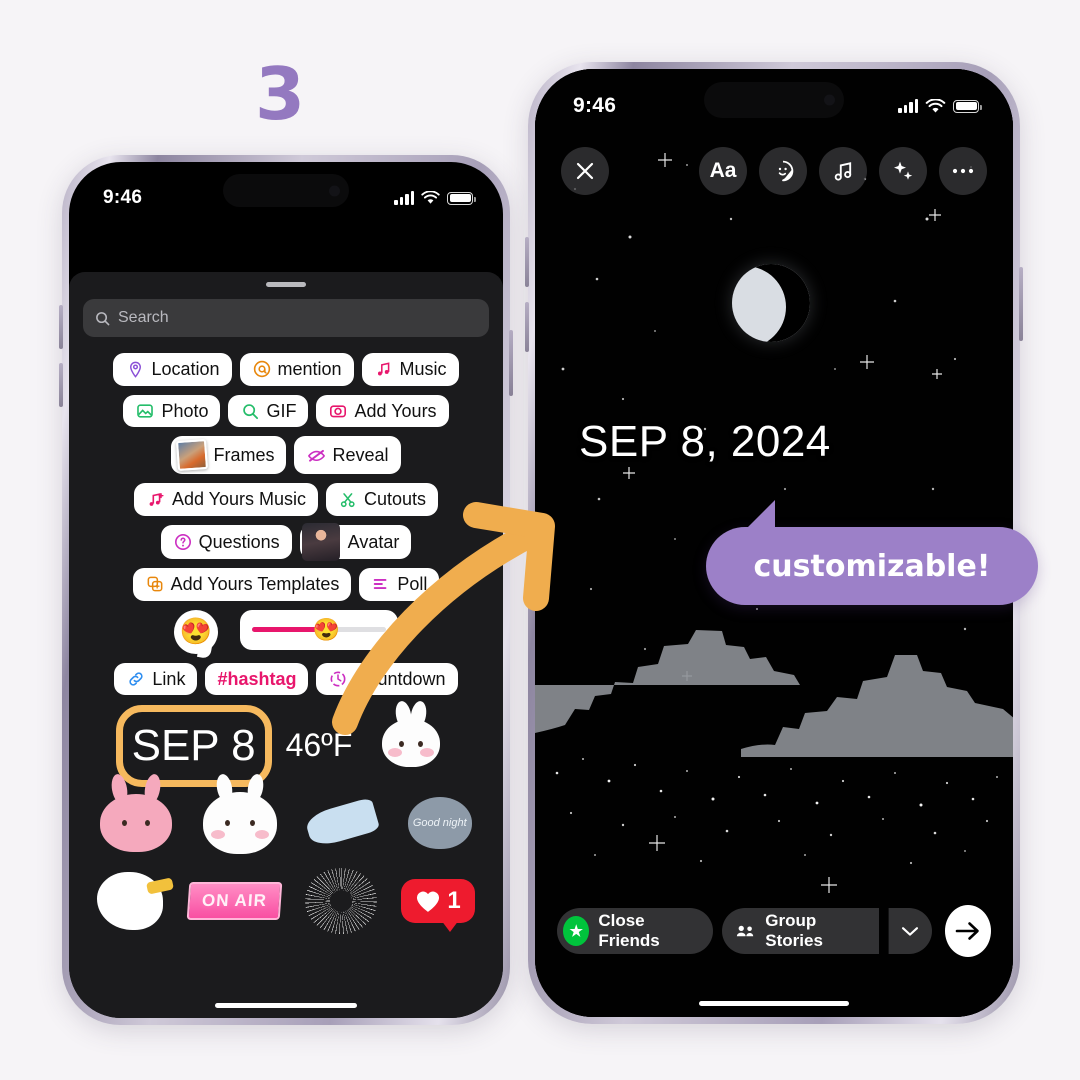 This screenshot has width=1080, height=1080. Describe the element at coordinates (771, 303) in the screenshot. I see `crescent-moon-icon` at that location.